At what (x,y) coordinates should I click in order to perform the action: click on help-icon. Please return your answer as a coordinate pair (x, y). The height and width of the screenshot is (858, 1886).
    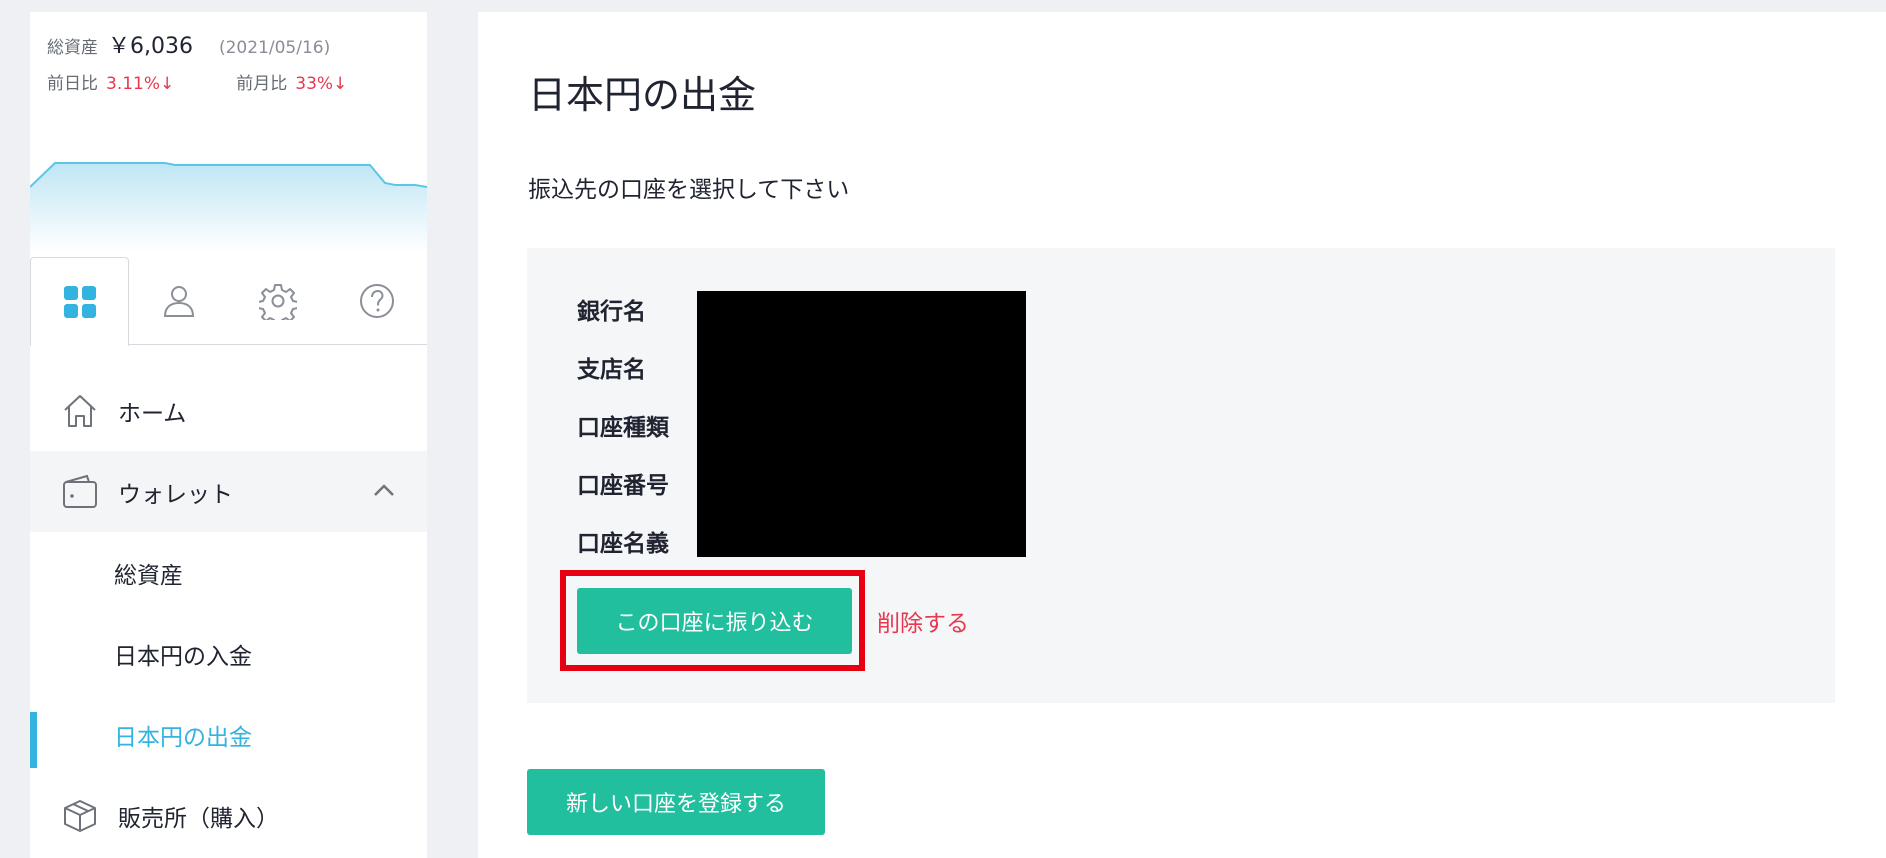
    Looking at the image, I should click on (376, 301).